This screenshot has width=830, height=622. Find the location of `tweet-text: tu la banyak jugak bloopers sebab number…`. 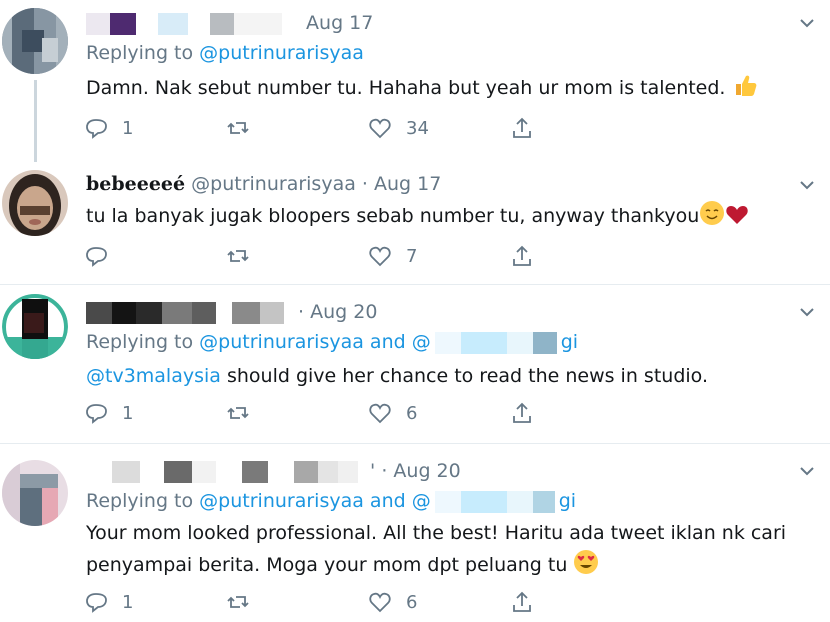

tweet-text: tu la banyak jugak bloopers sebab number… is located at coordinates (446, 216).